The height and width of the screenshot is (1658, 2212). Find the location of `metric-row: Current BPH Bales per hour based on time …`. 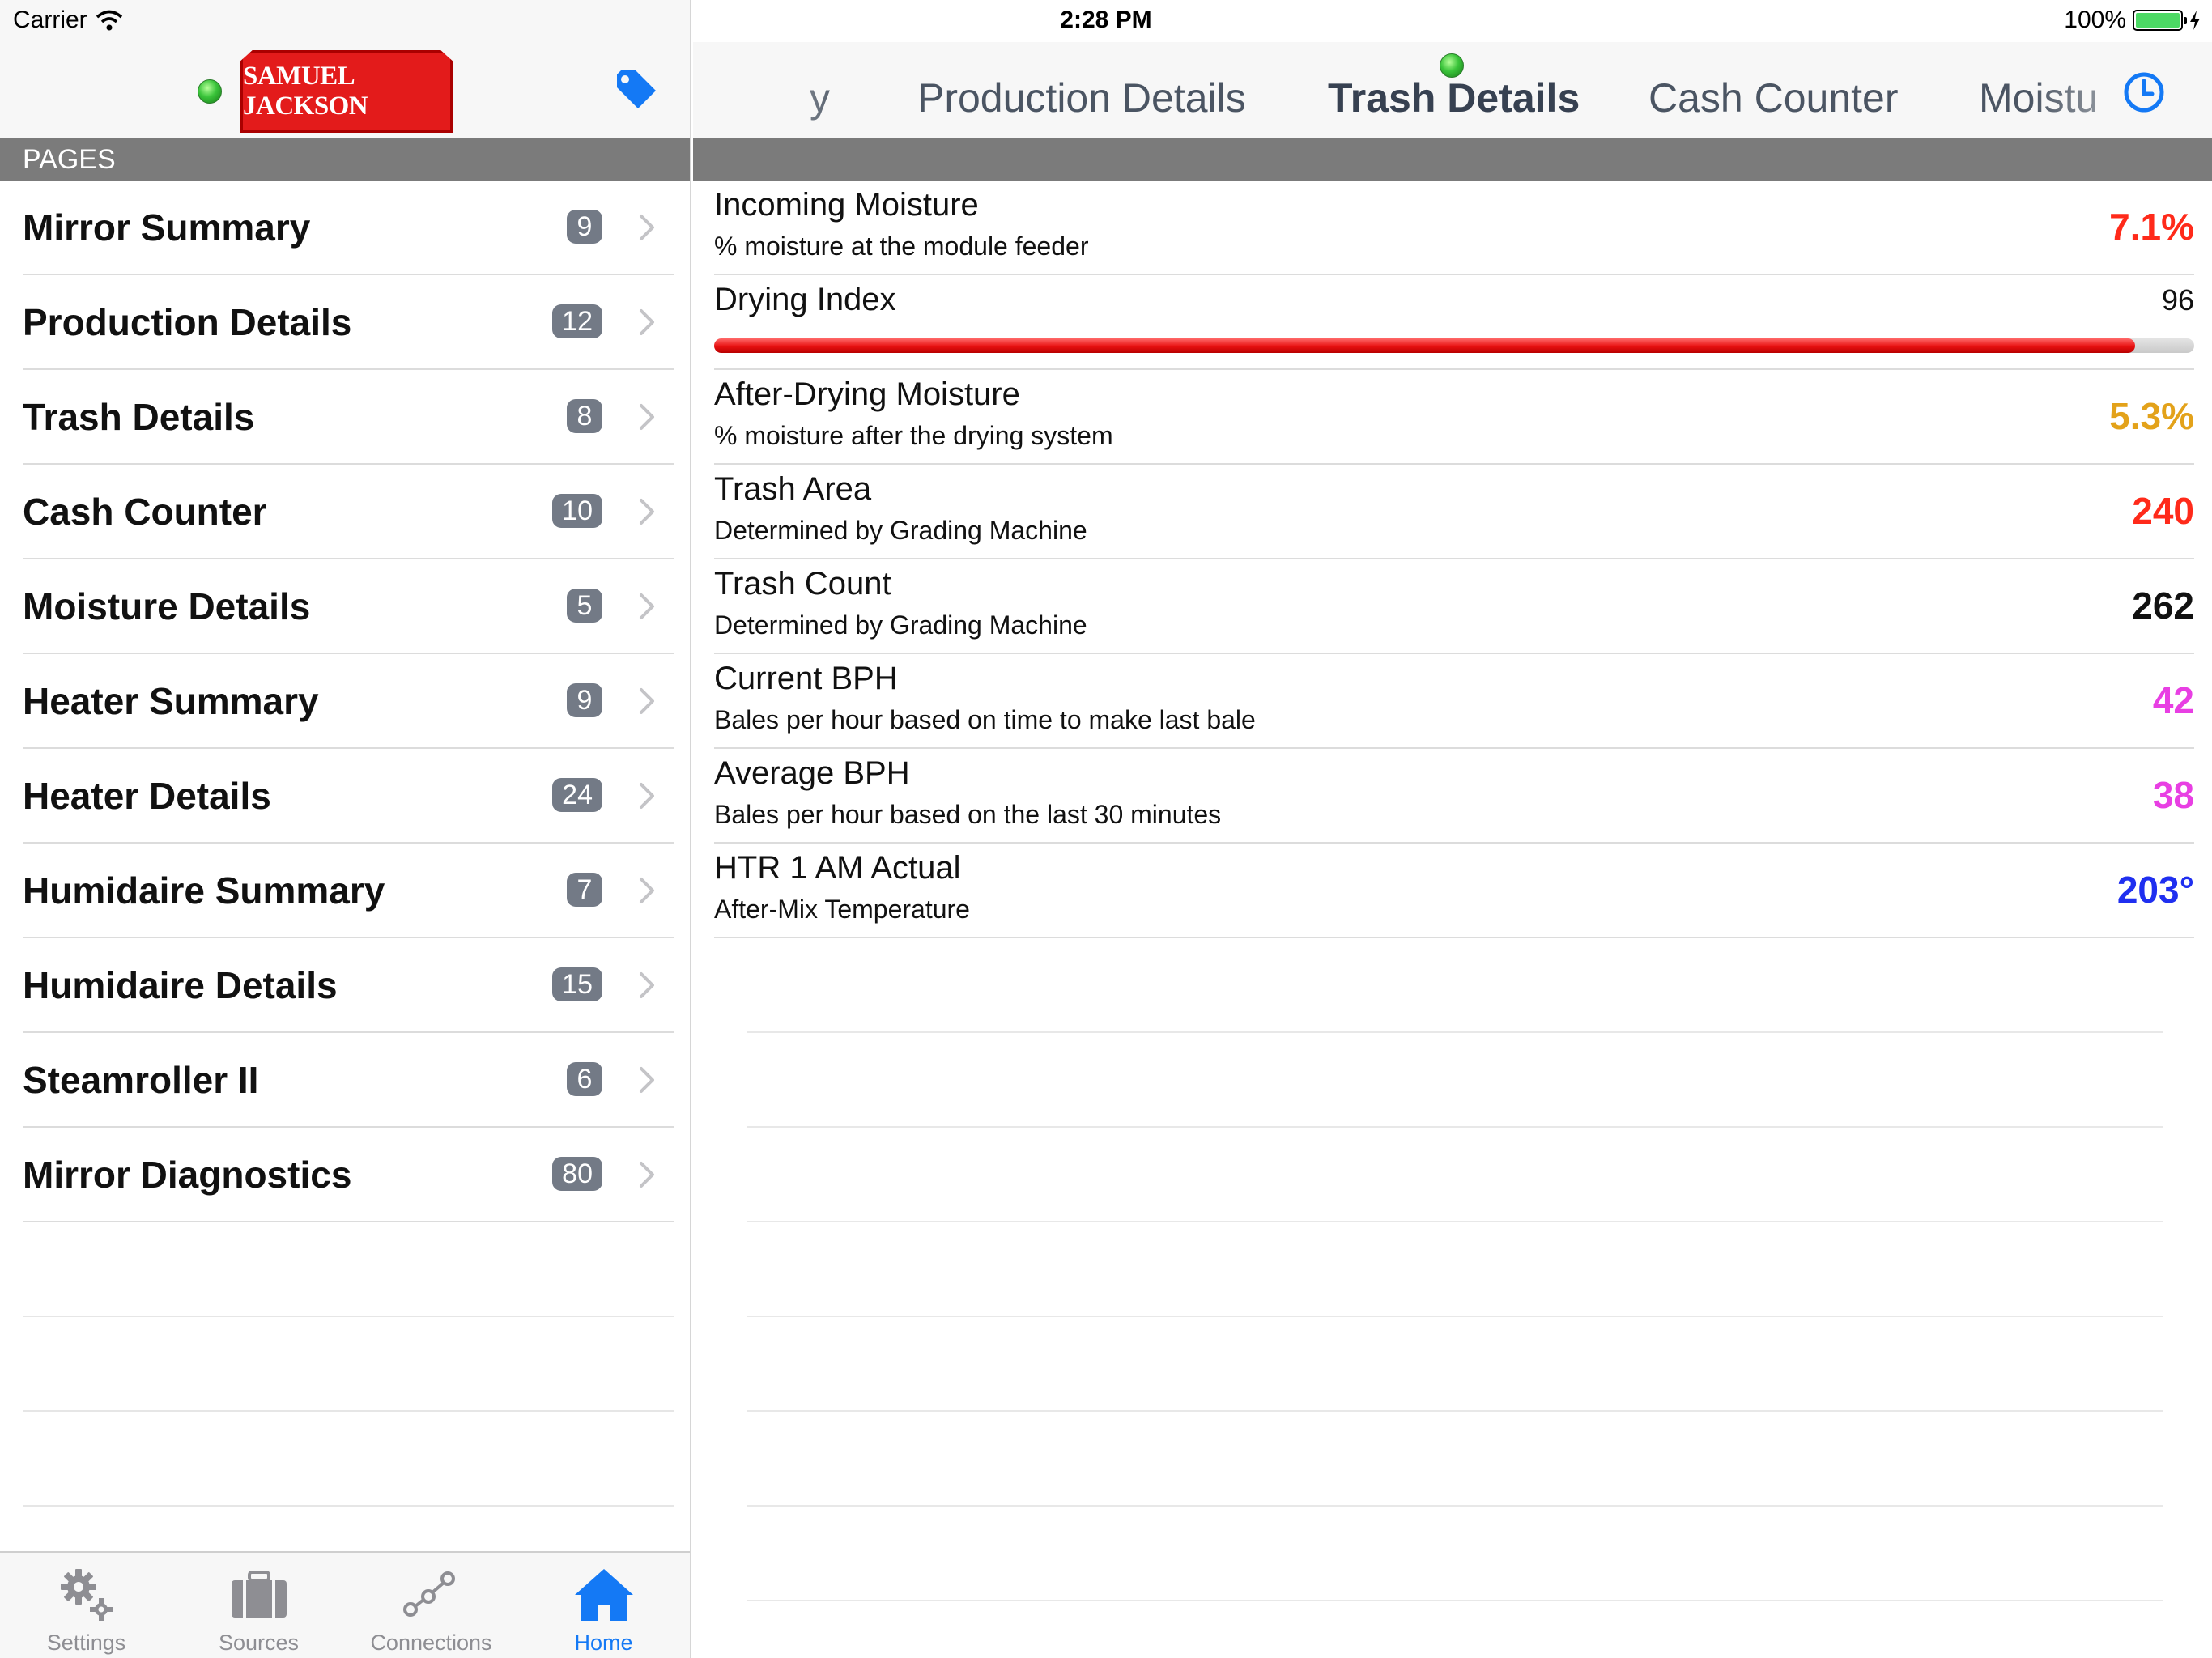

metric-row: Current BPH Bales per hour based on time … is located at coordinates (1454, 701).